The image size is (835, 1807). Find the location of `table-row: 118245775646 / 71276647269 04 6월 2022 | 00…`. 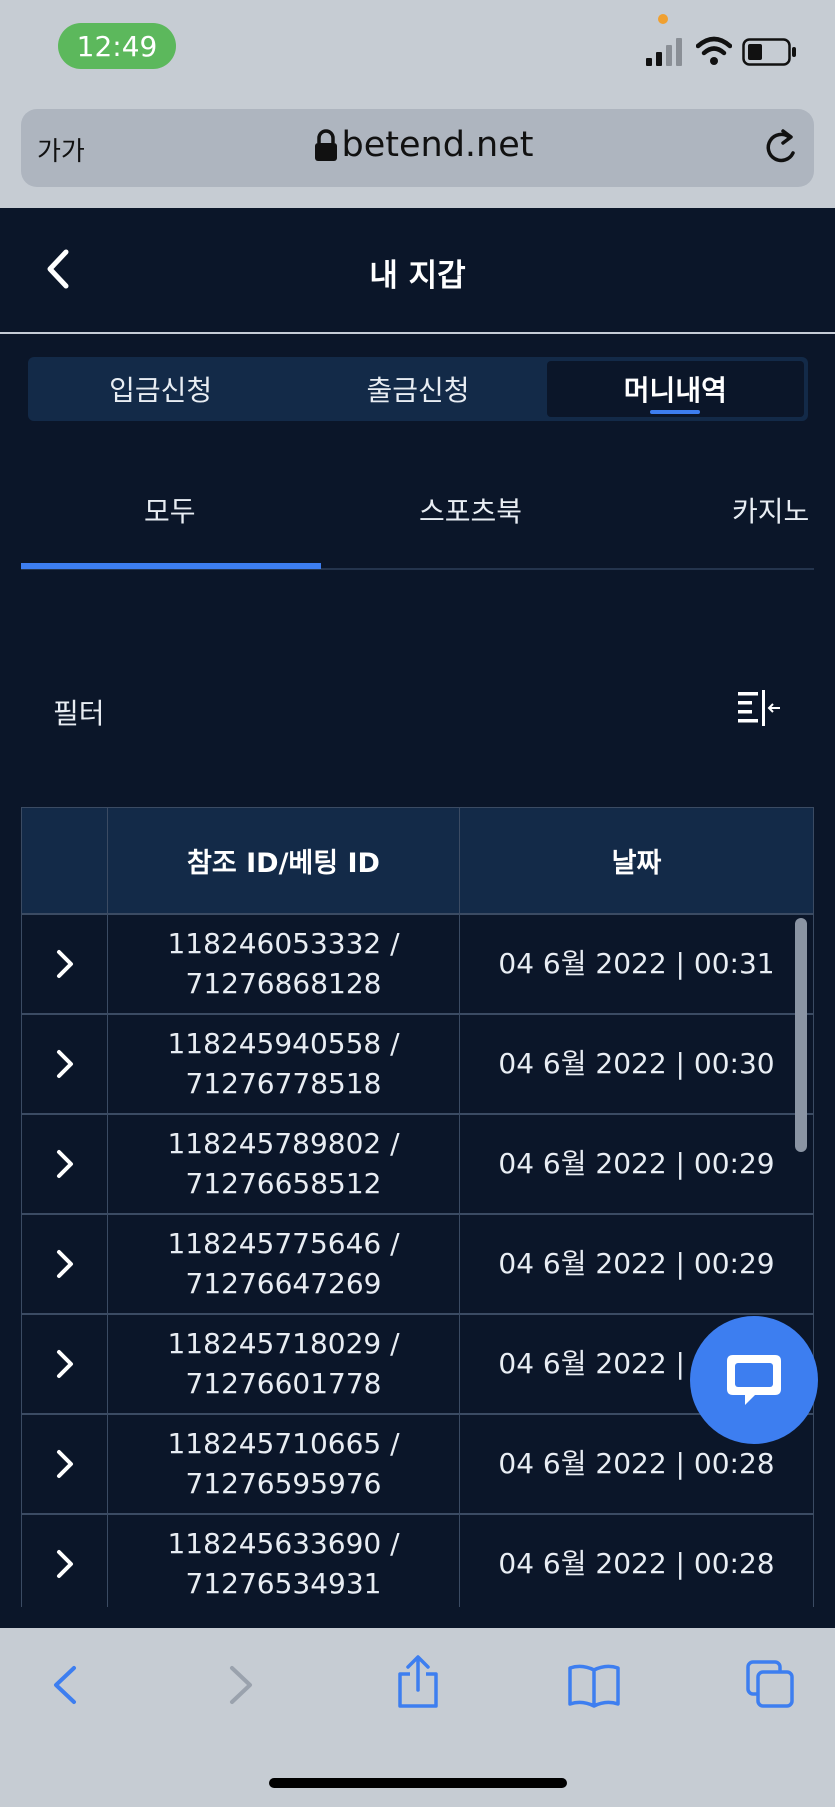

table-row: 118245775646 / 71276647269 04 6월 2022 | 00… is located at coordinates (417, 1265).